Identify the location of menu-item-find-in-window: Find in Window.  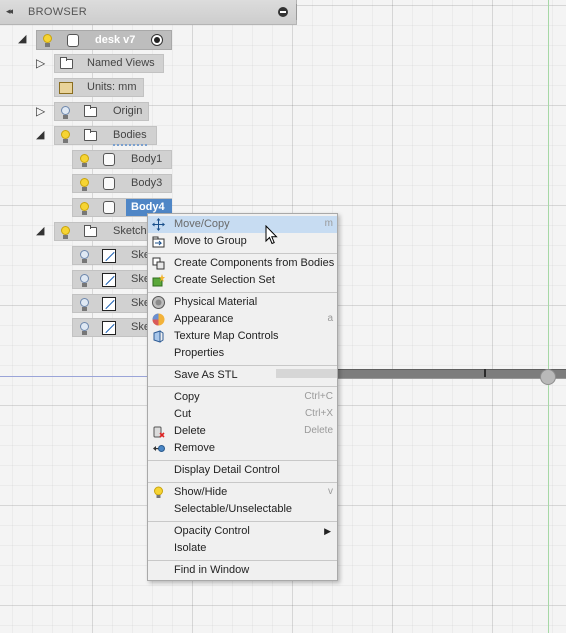
(242, 570).